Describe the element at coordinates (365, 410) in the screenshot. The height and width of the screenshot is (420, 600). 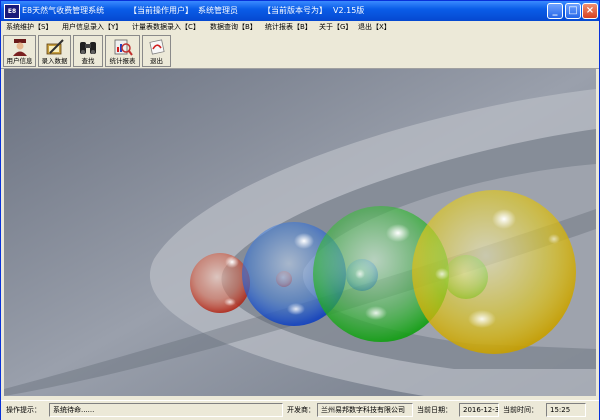
I see `developer-value: 兰州易邦数字科技有限公司` at that location.